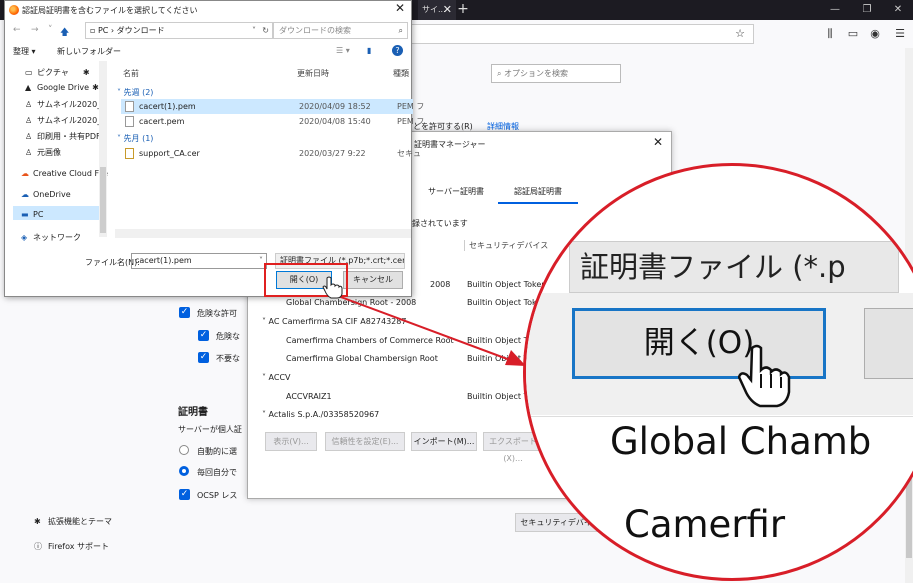 This screenshot has height=583, width=913. Describe the element at coordinates (741, 441) in the screenshot. I see `magnified-row-text: Global Chamb` at that location.